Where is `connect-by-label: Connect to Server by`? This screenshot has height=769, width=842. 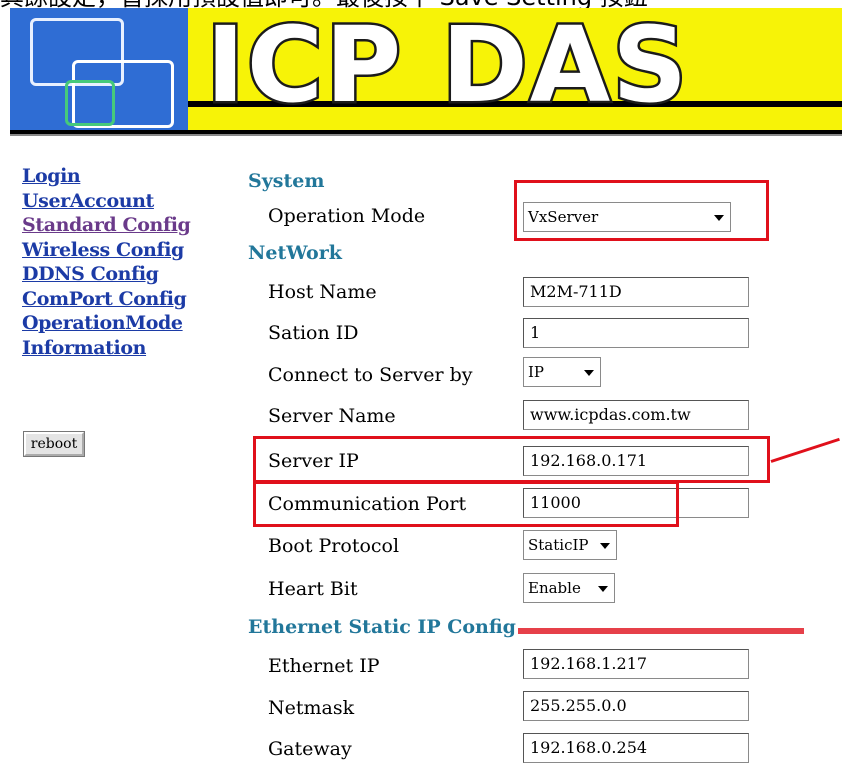
connect-by-label: Connect to Server by is located at coordinates (370, 375).